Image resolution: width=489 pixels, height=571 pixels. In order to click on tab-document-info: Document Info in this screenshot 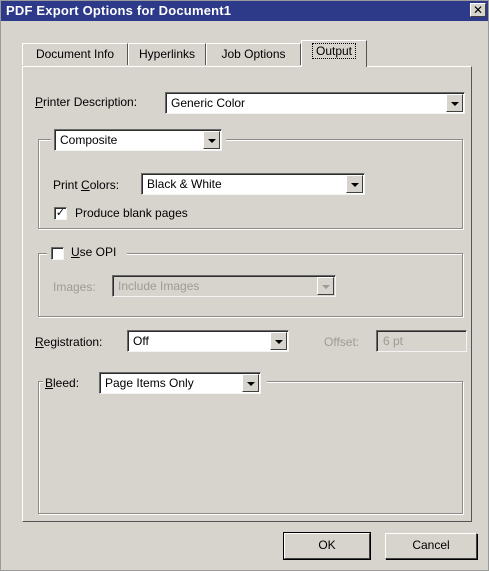, I will do `click(75, 54)`.